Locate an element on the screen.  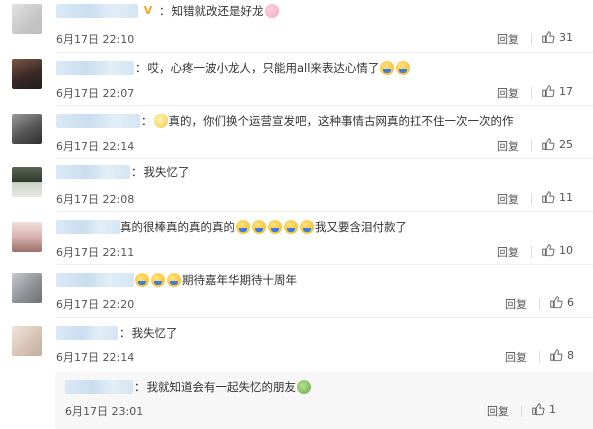
like-button: 8 is located at coordinates (561, 355).